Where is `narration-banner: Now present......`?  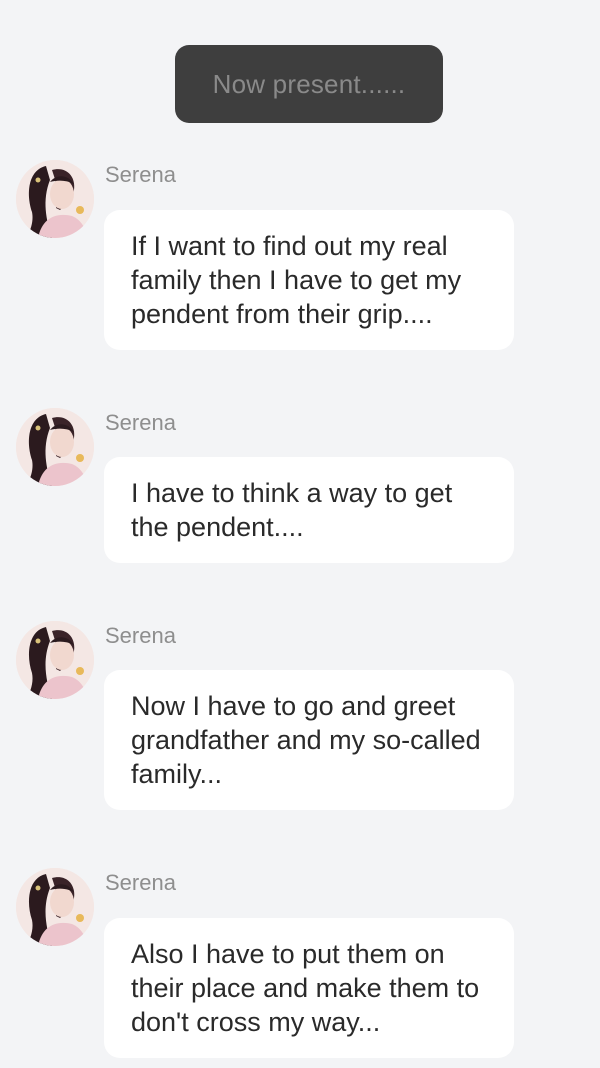
narration-banner: Now present...... is located at coordinates (309, 84).